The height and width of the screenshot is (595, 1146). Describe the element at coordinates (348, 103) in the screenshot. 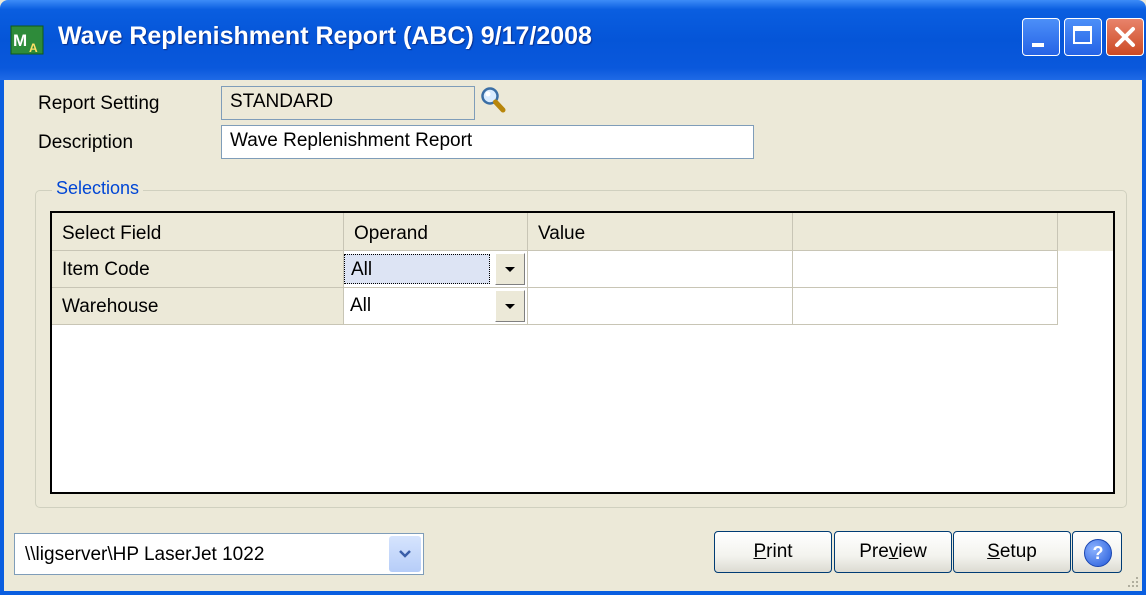

I see `report-setting-field: STANDARD` at that location.